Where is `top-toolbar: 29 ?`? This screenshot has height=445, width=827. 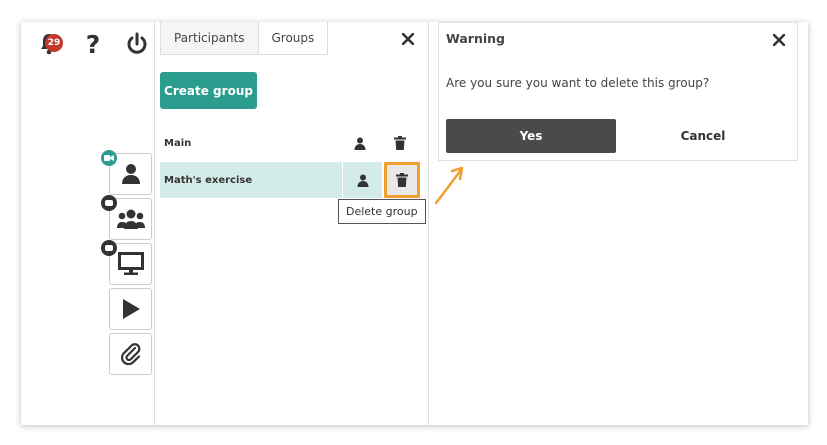
top-toolbar: 29 ? is located at coordinates (93, 44).